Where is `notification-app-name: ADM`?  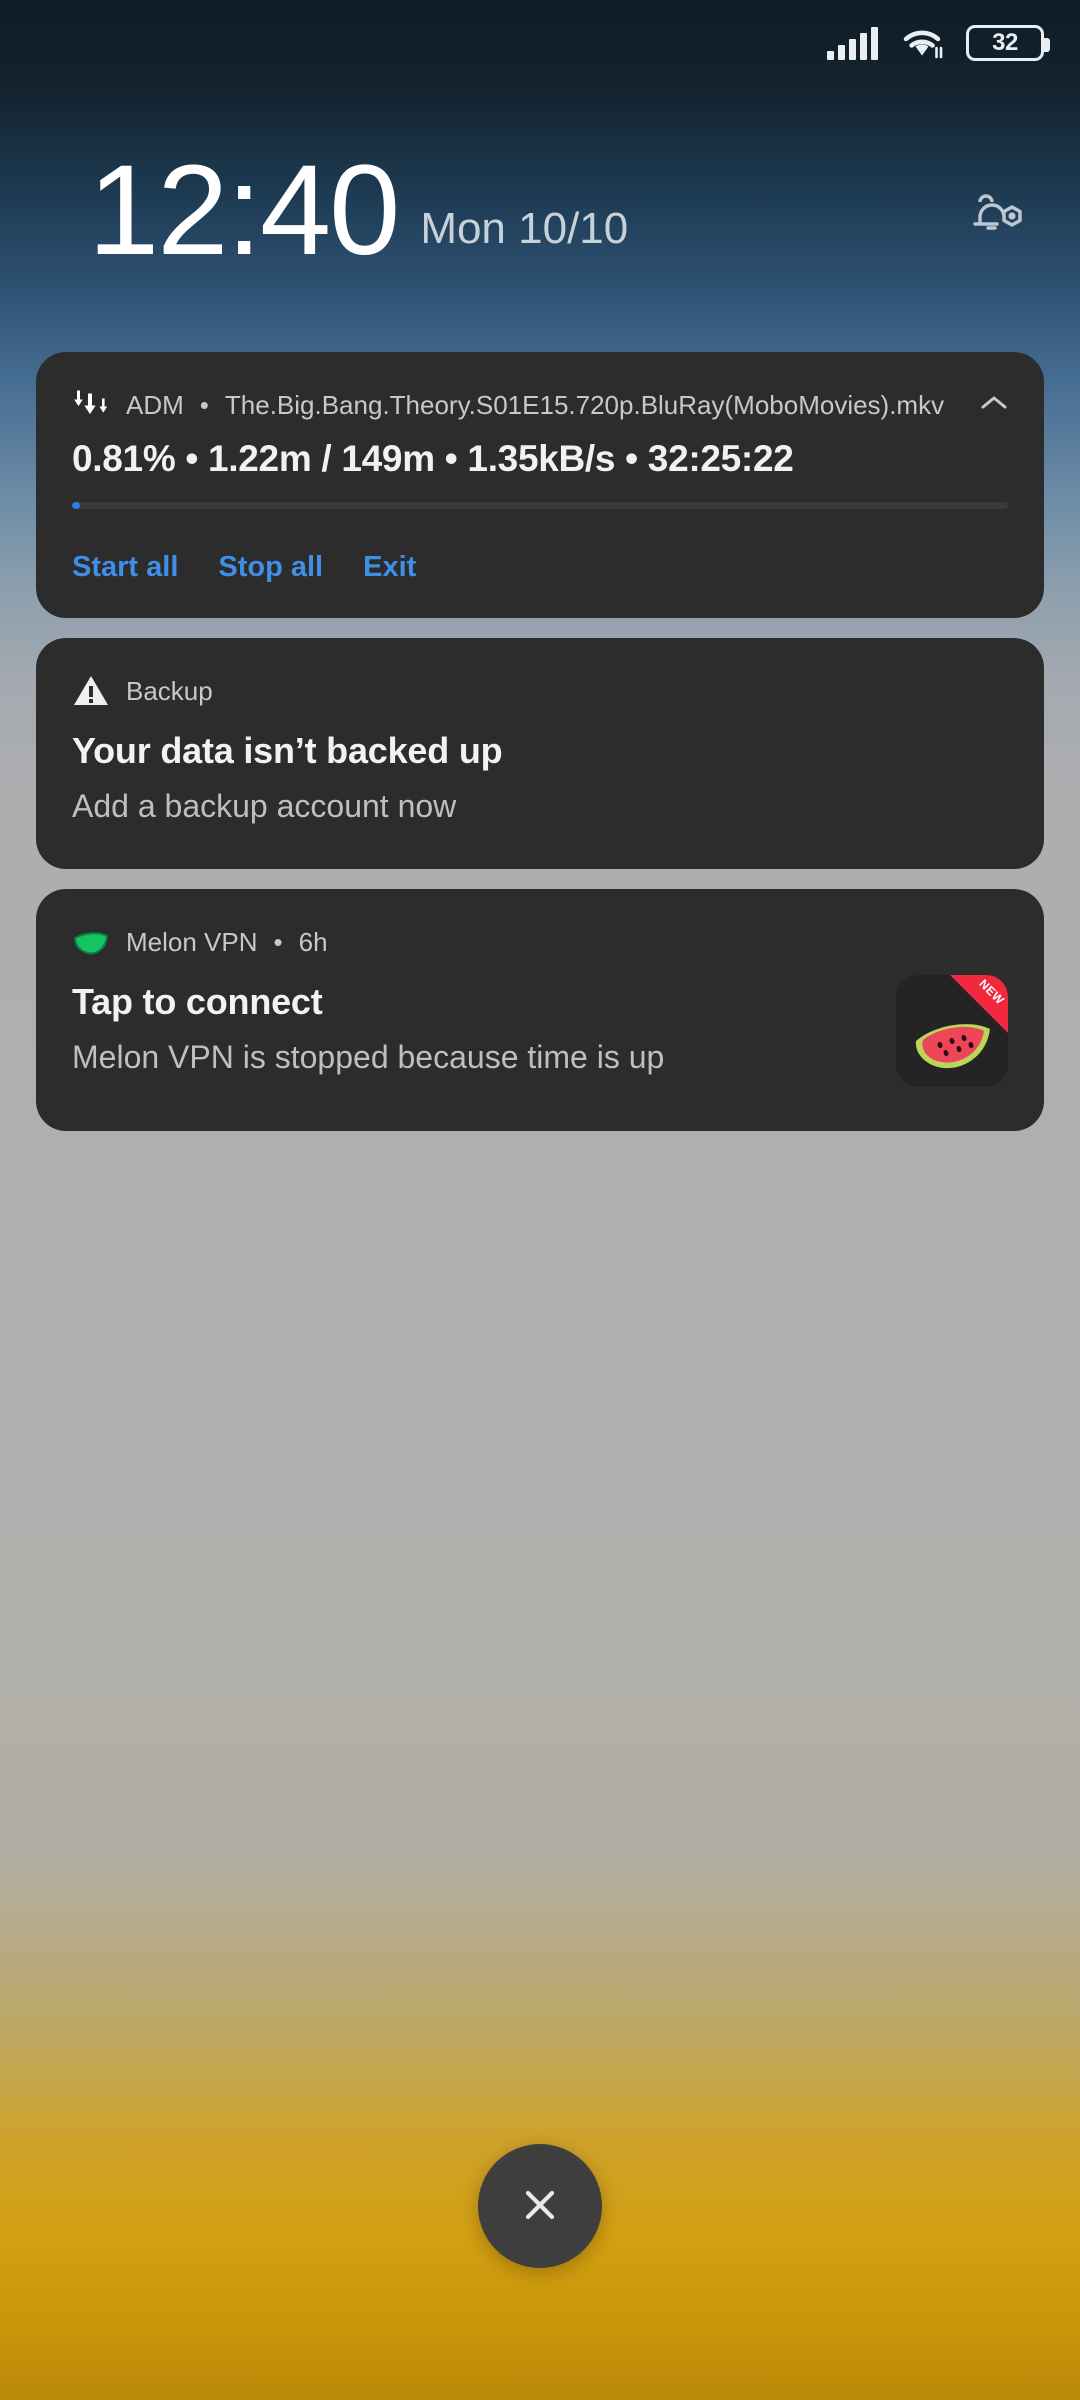 notification-app-name: ADM is located at coordinates (155, 404).